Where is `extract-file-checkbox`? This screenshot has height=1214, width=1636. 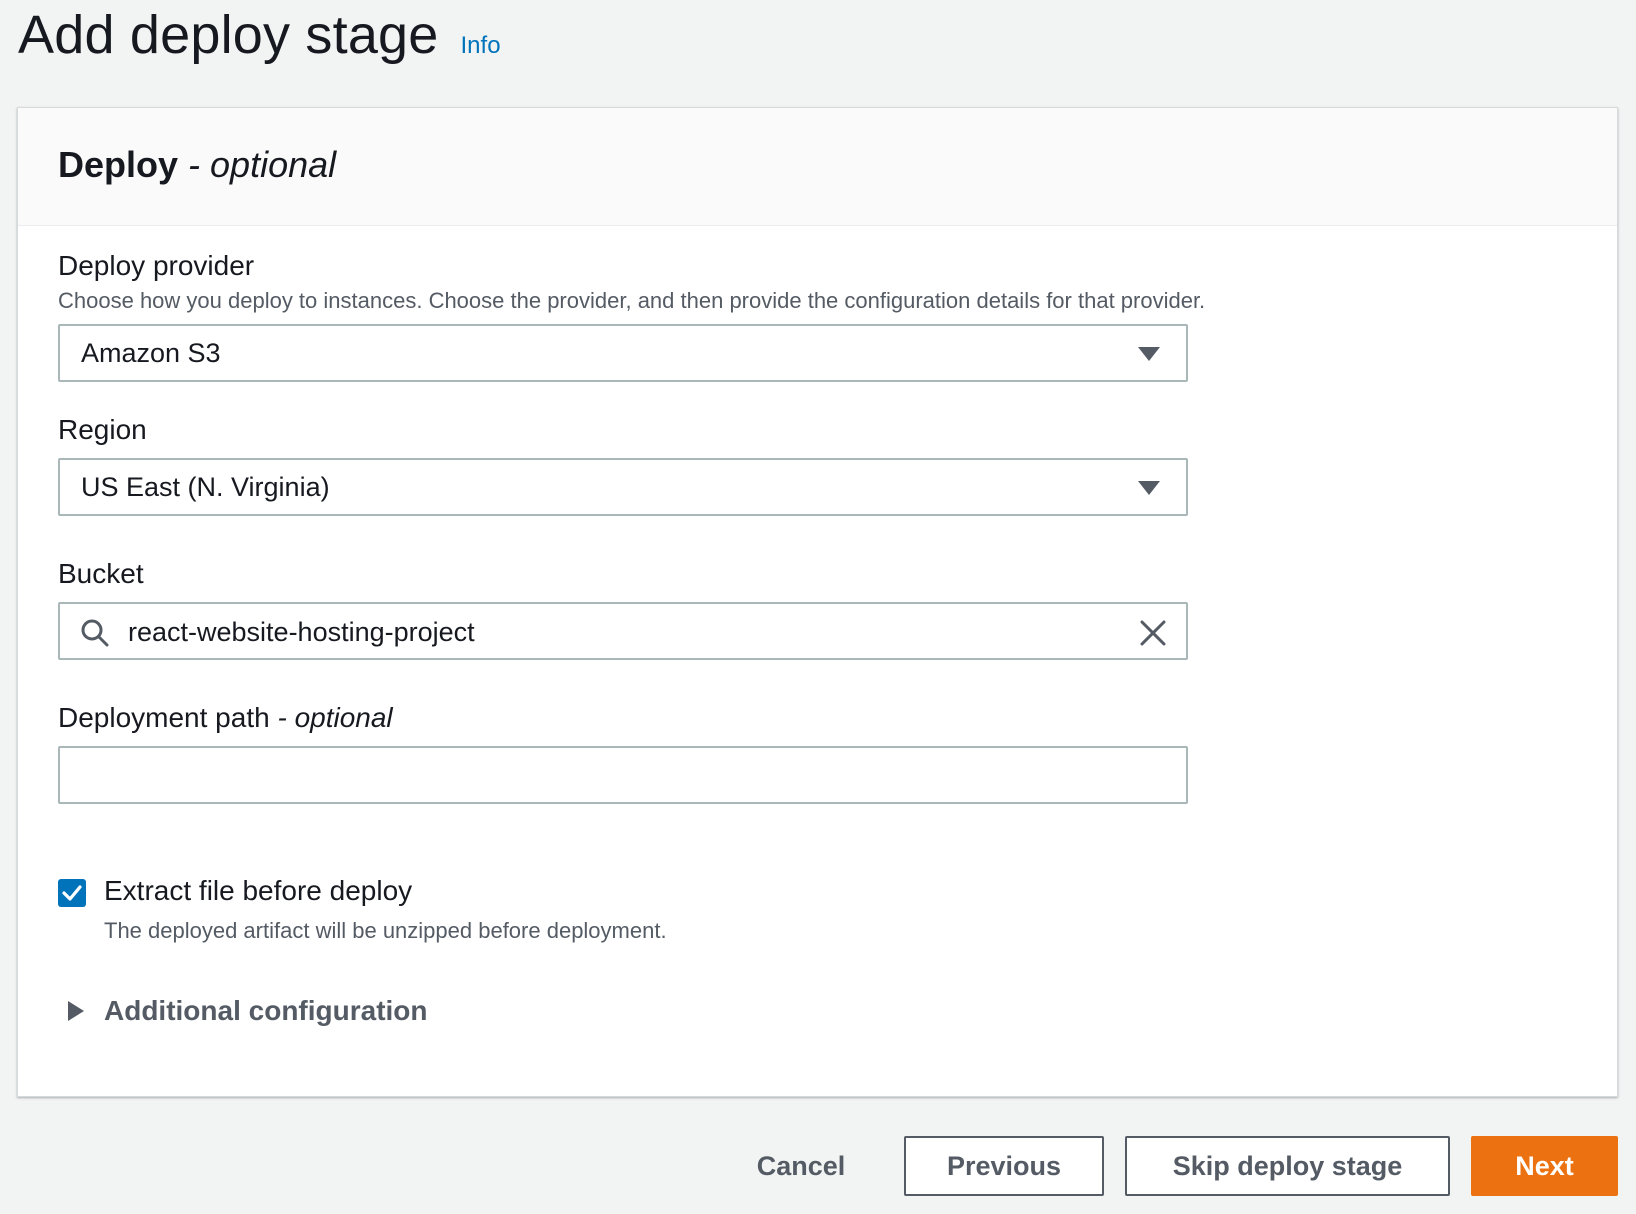 extract-file-checkbox is located at coordinates (72, 893).